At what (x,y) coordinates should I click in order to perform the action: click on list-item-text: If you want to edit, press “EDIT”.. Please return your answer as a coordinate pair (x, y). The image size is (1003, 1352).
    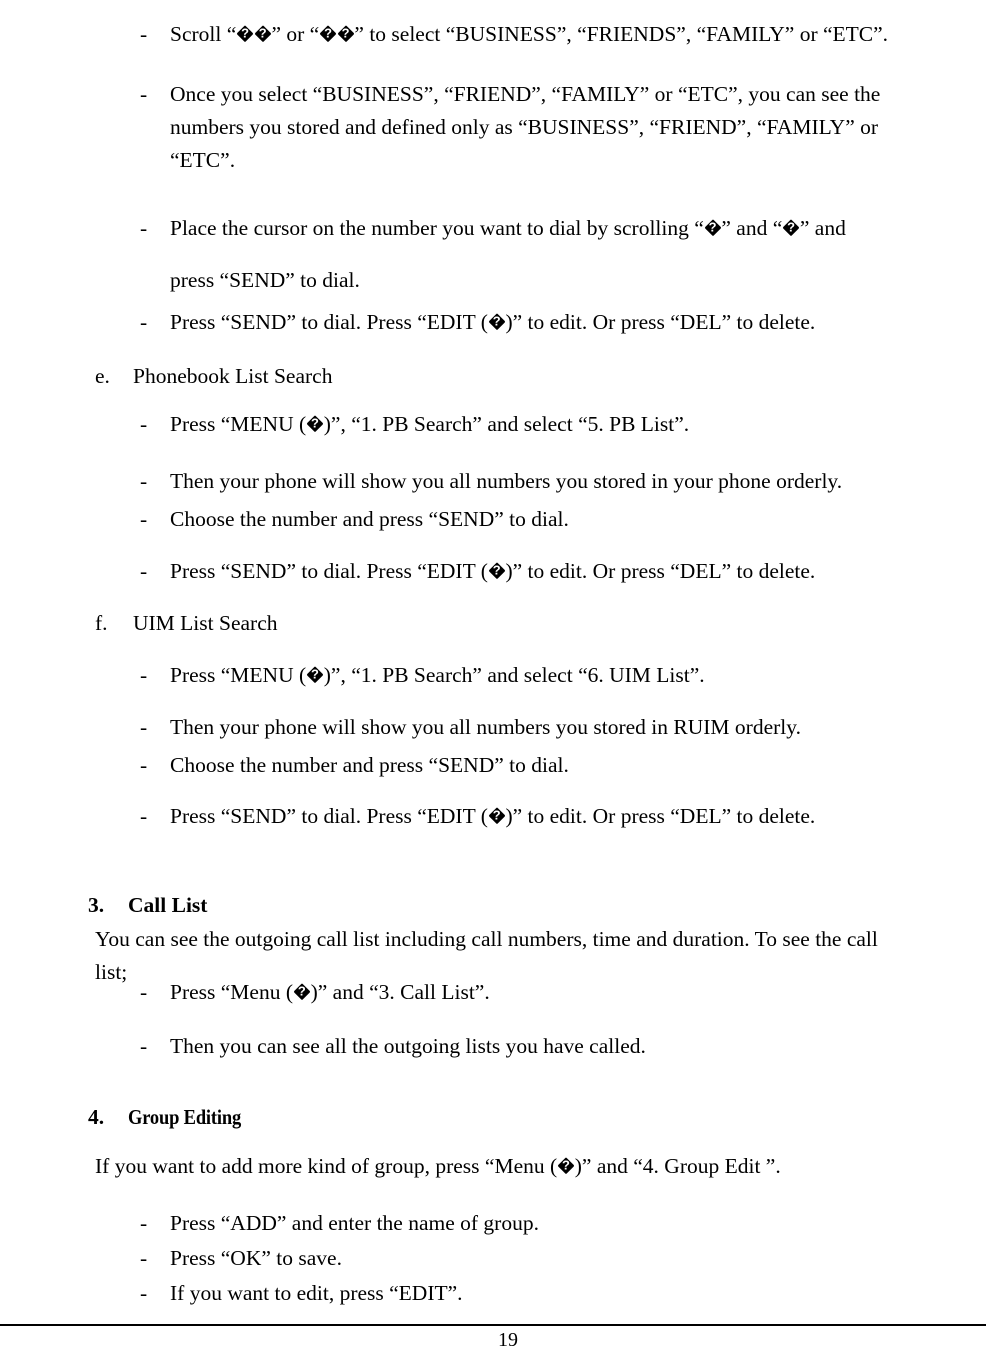
    Looking at the image, I should click on (316, 1293).